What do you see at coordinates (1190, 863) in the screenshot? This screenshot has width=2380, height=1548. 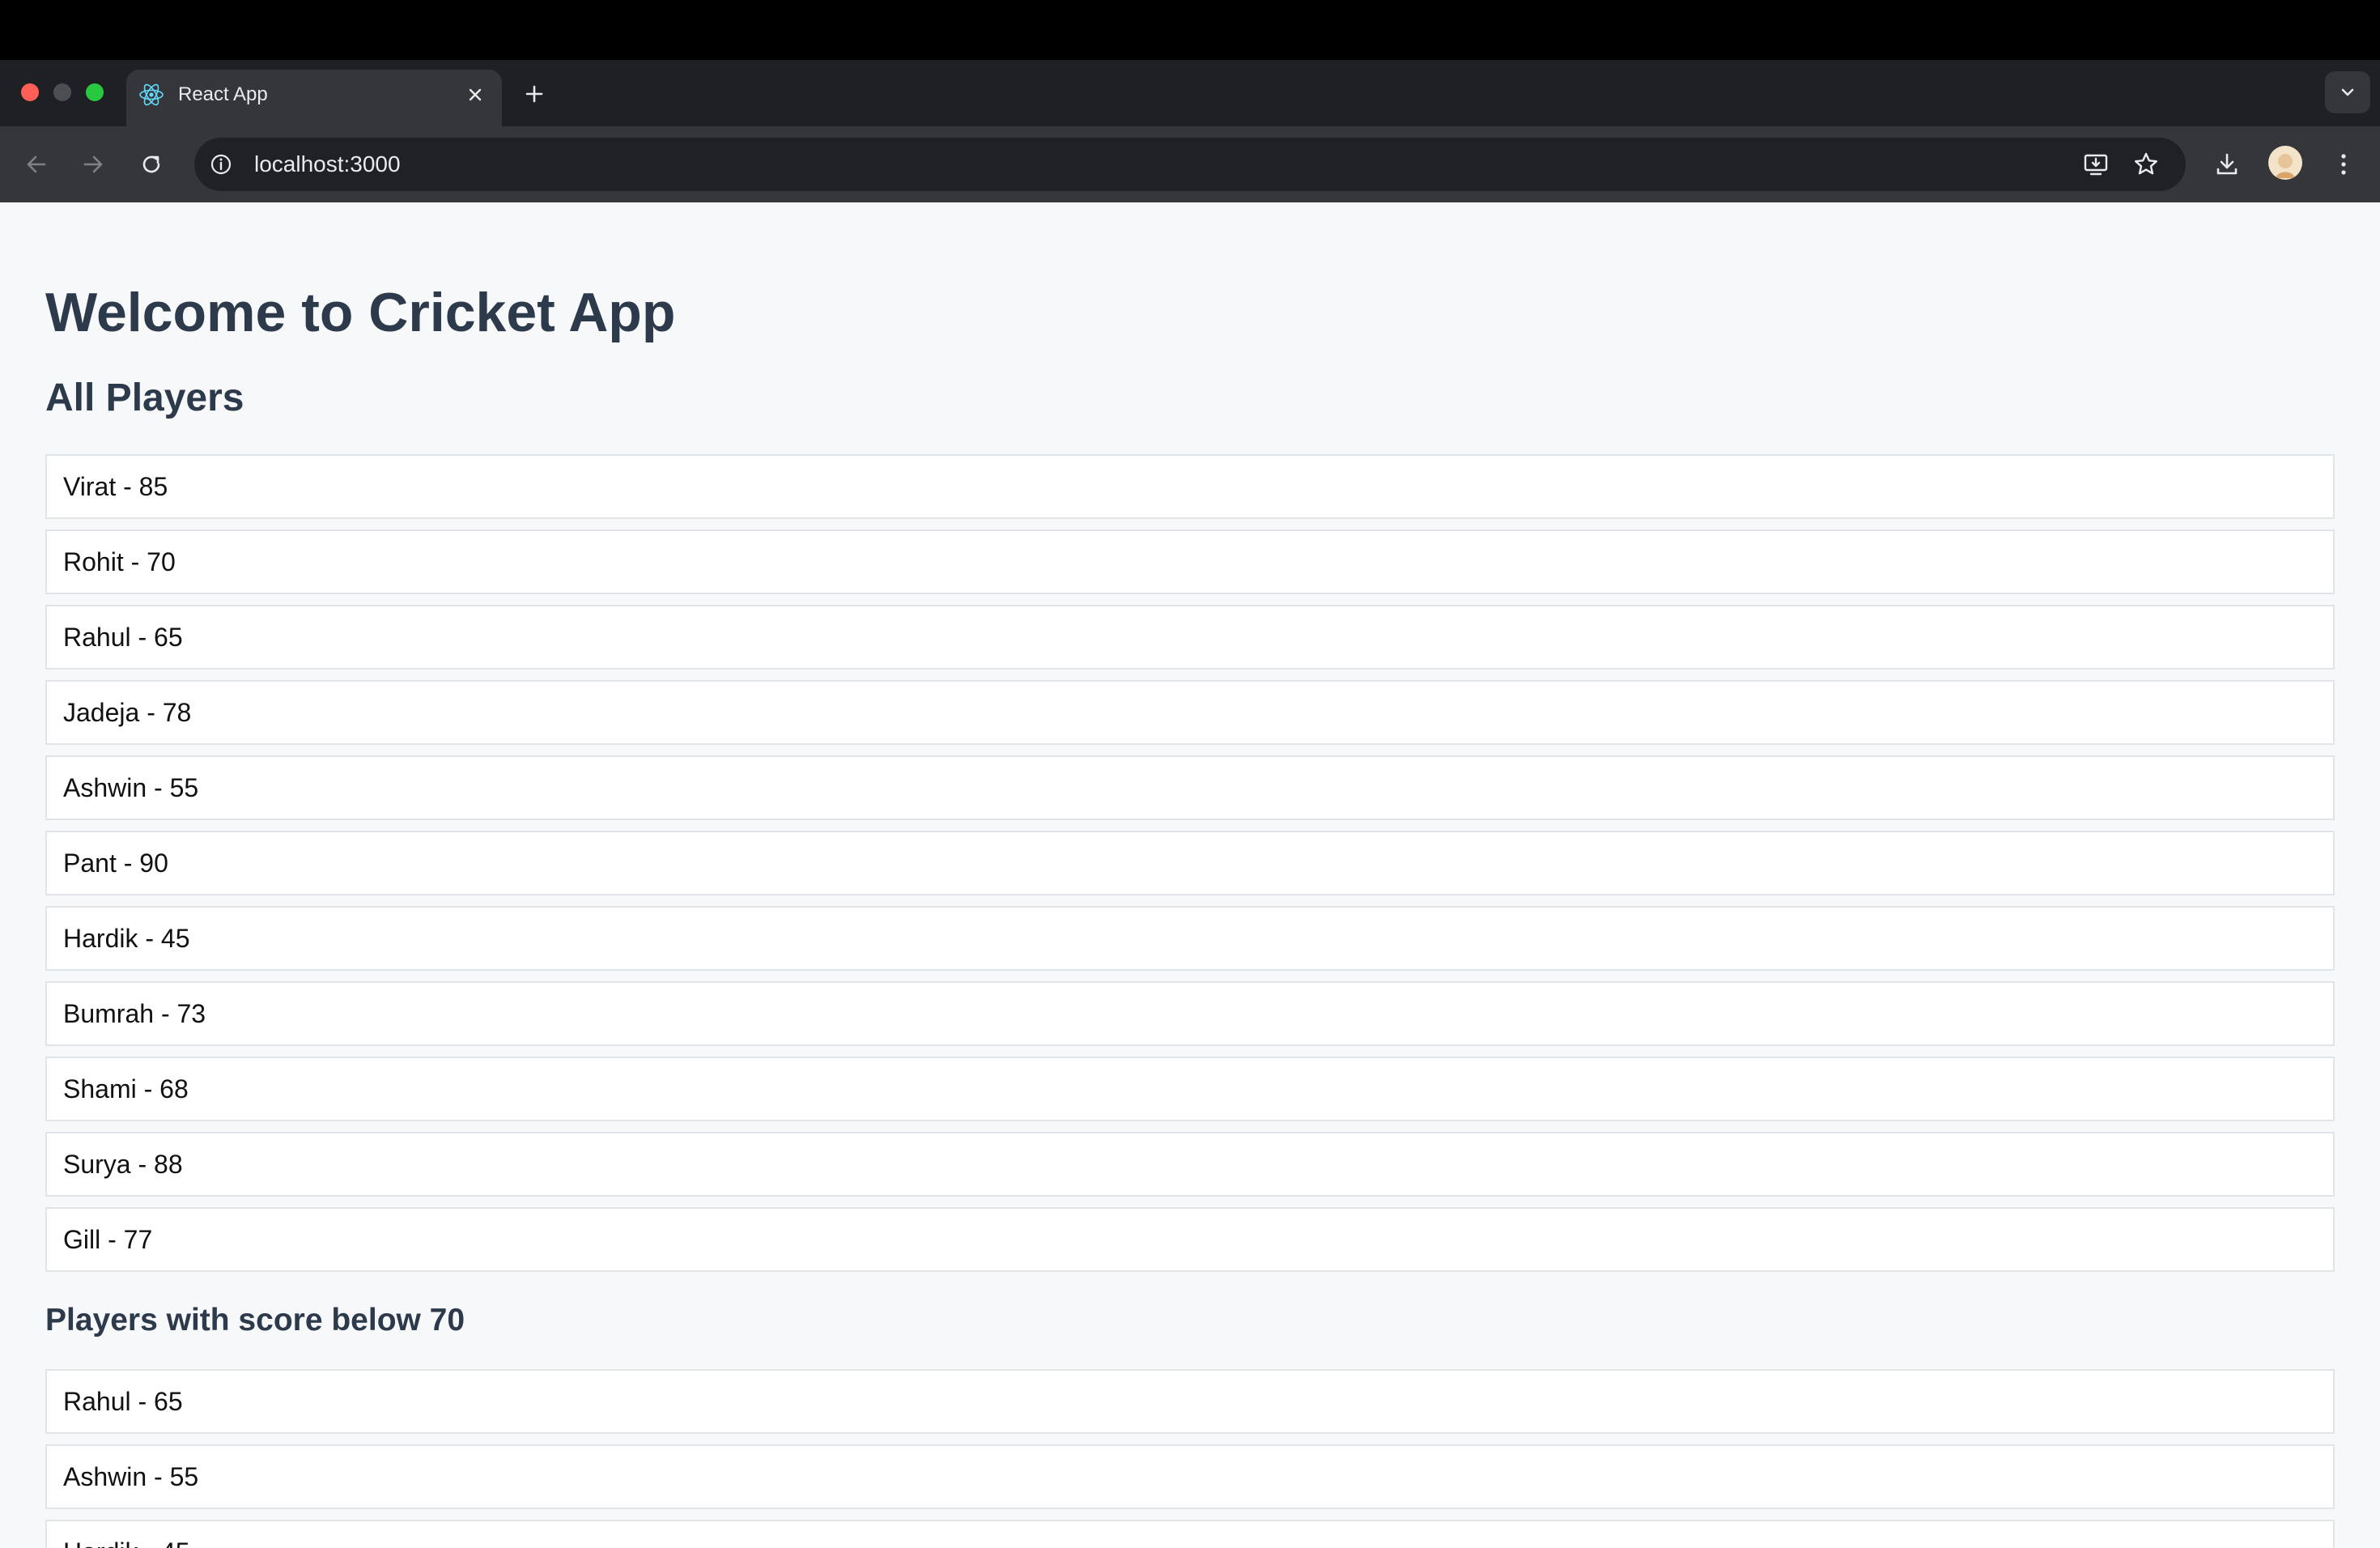 I see `player-list-item: Pant - 90` at bounding box center [1190, 863].